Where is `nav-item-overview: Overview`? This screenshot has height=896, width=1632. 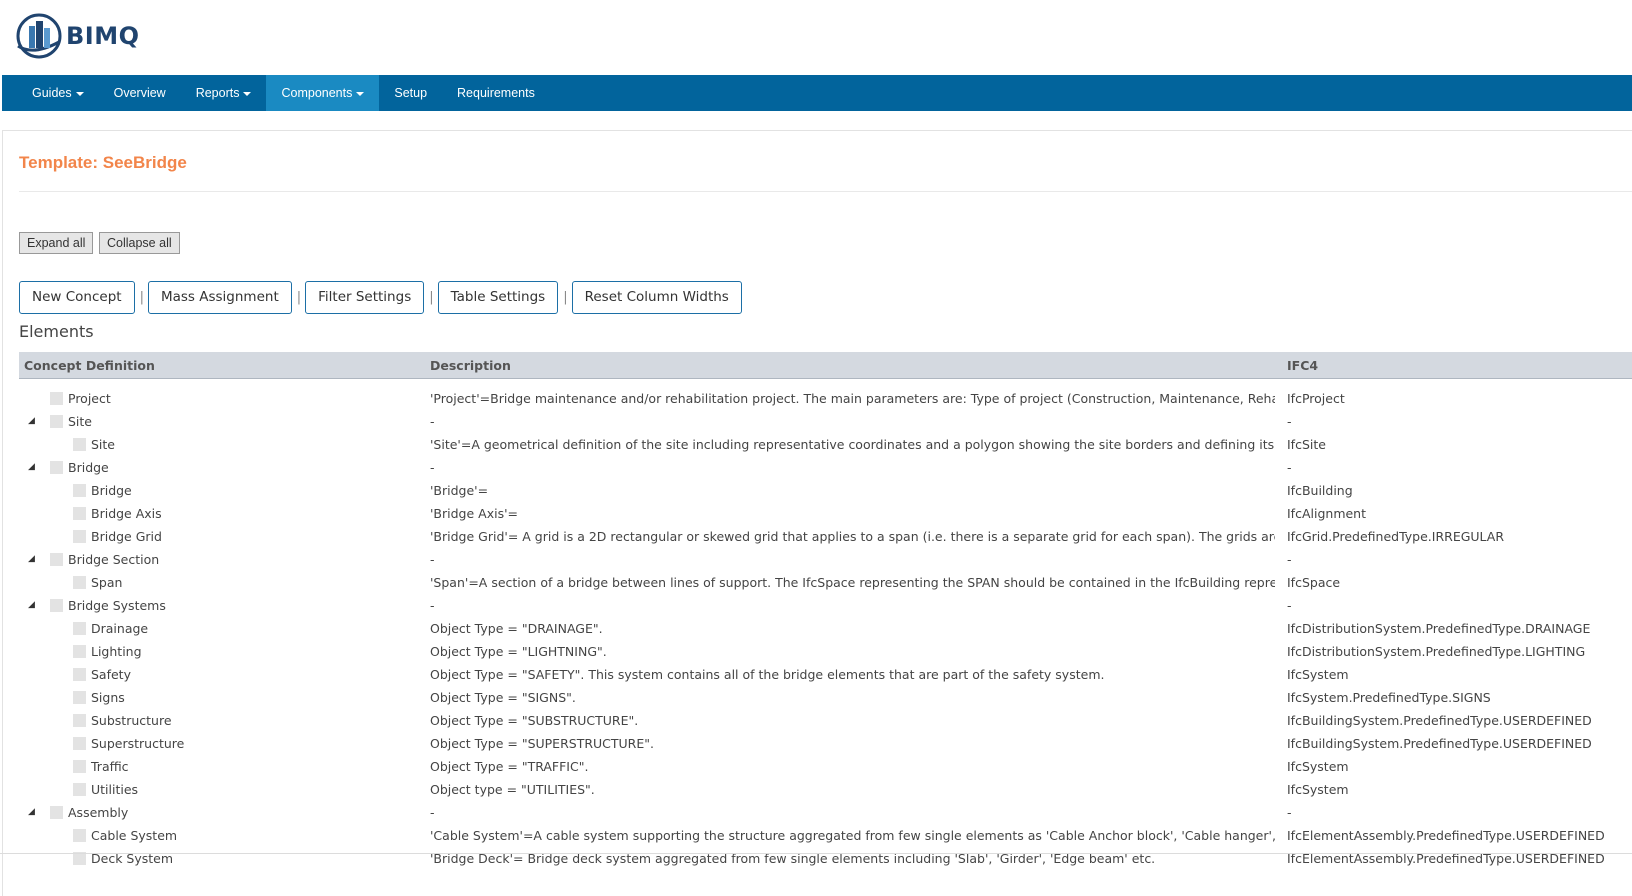 nav-item-overview: Overview is located at coordinates (140, 93).